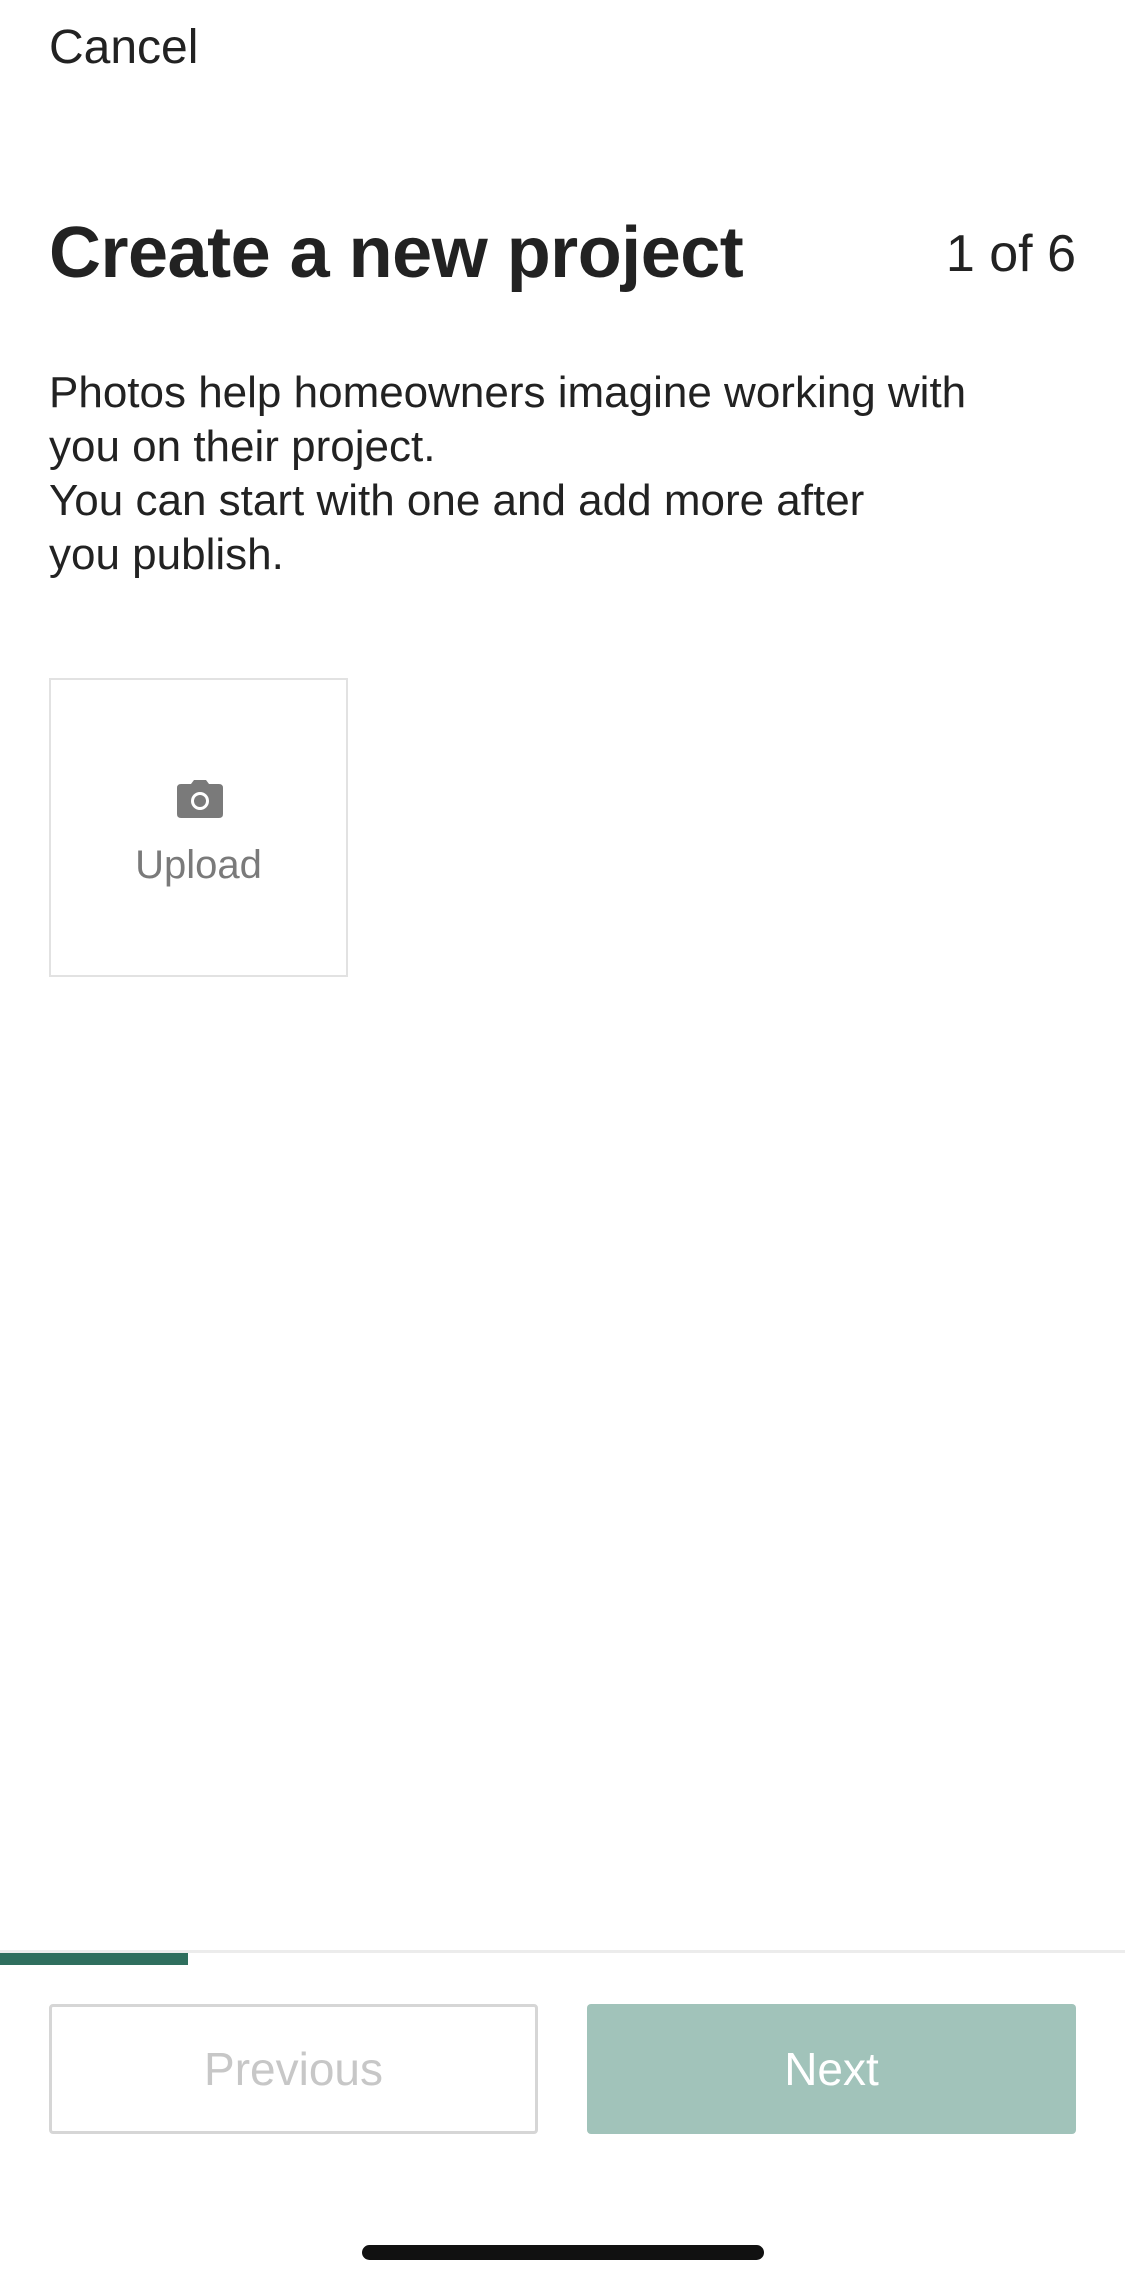 The height and width of the screenshot is (2284, 1125). I want to click on camera-icon, so click(200, 799).